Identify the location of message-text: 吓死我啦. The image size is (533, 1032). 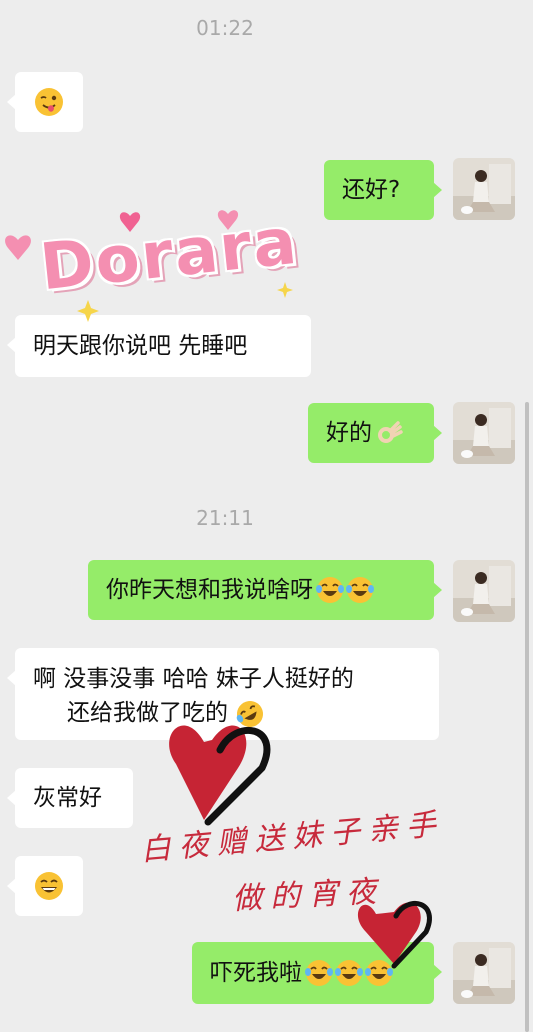
(256, 973).